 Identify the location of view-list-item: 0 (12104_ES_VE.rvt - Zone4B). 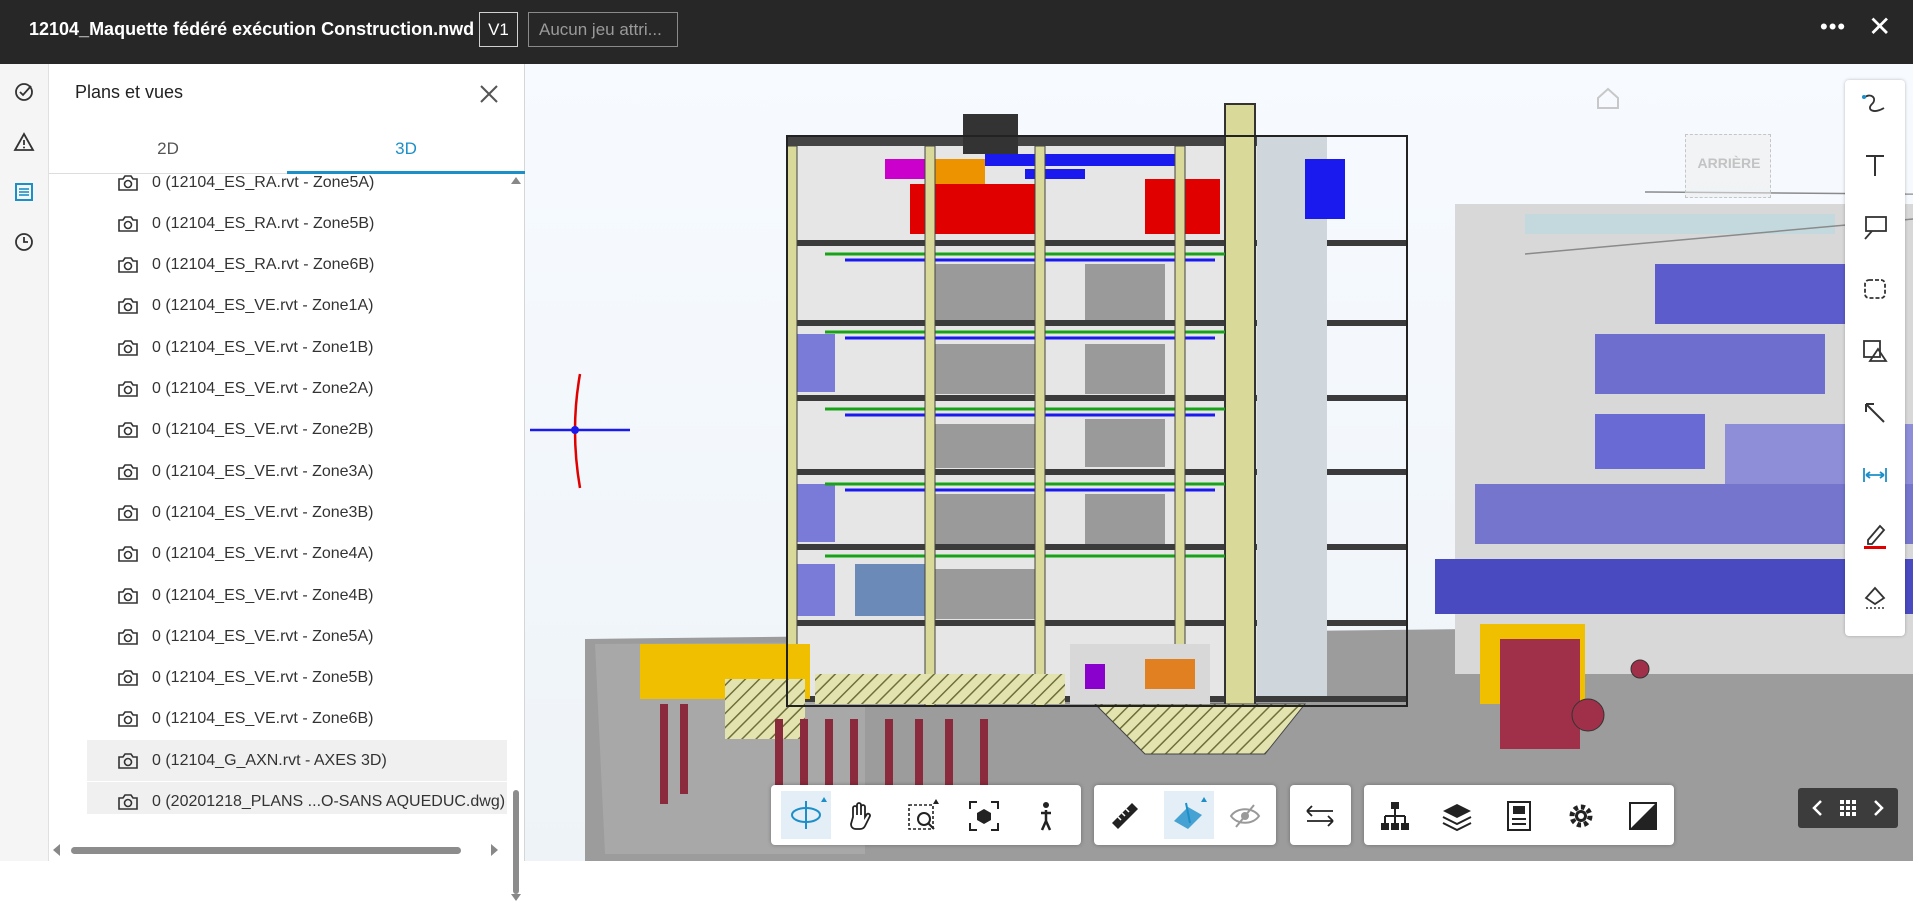
(297, 595).